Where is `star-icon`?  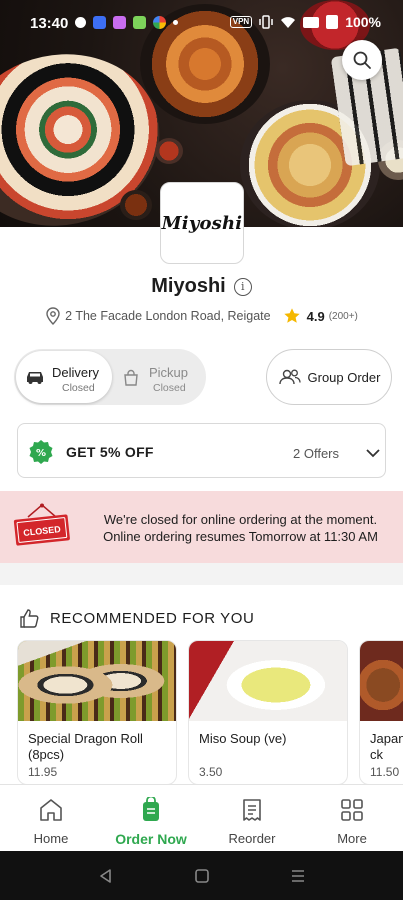
star-icon is located at coordinates (291, 315).